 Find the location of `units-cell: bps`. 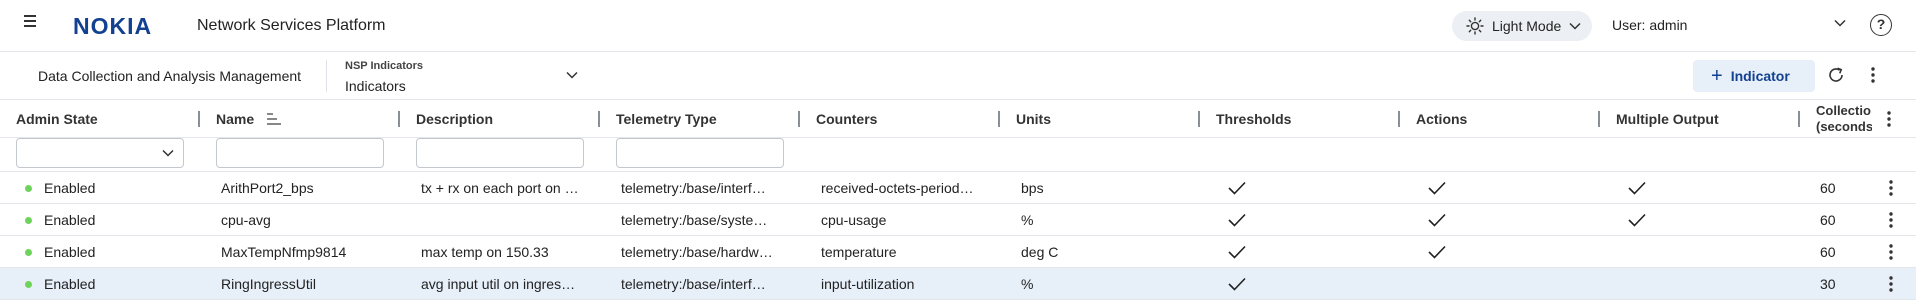

units-cell: bps is located at coordinates (1032, 188).